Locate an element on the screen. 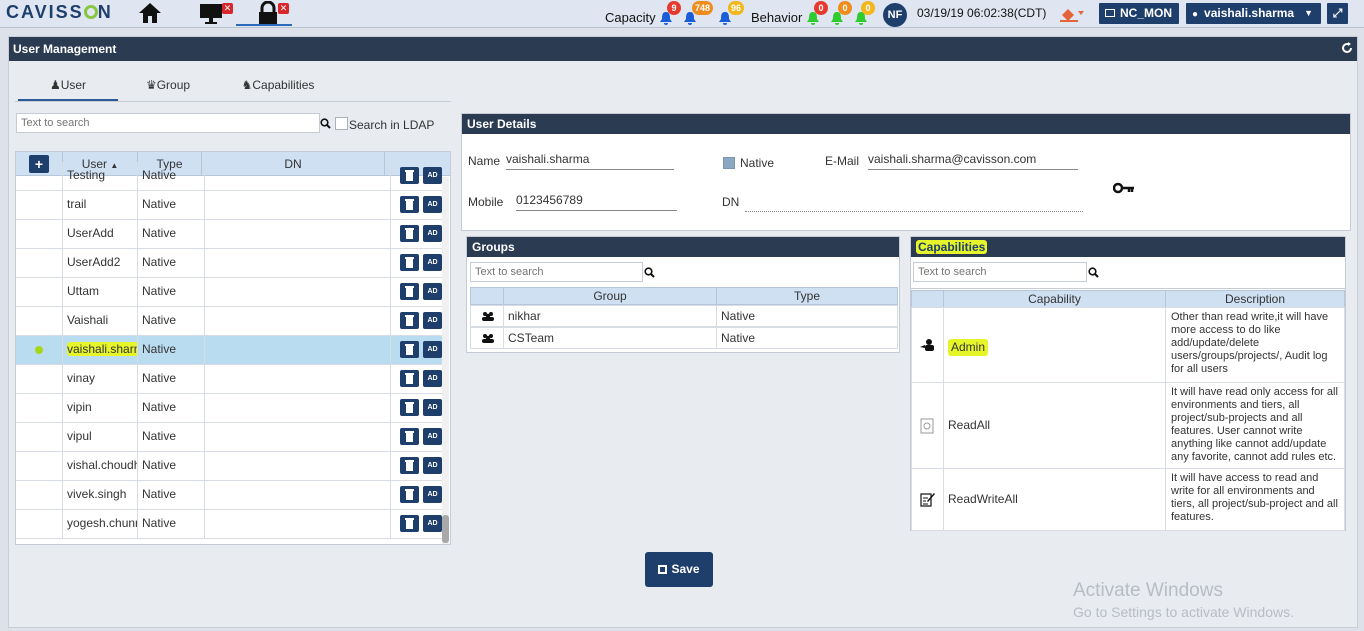  table-row: vaishali.sharmaNative AD is located at coordinates (229, 350).